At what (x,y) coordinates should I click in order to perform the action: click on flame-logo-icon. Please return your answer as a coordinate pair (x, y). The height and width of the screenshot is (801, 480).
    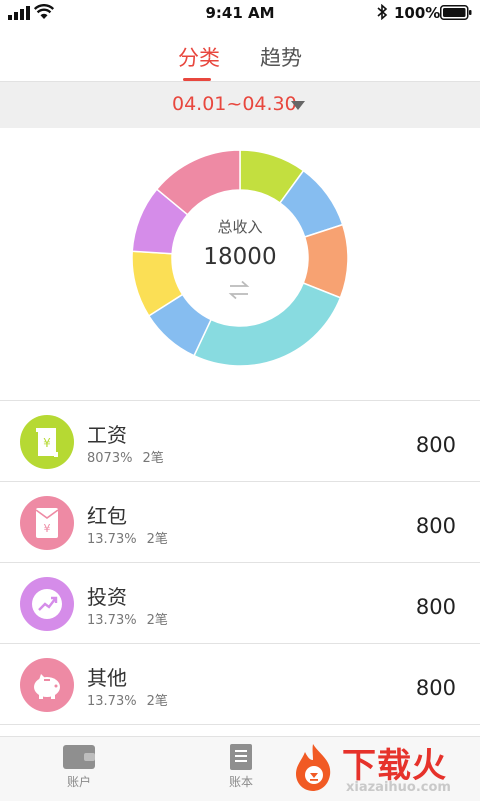
    Looking at the image, I should click on (313, 767).